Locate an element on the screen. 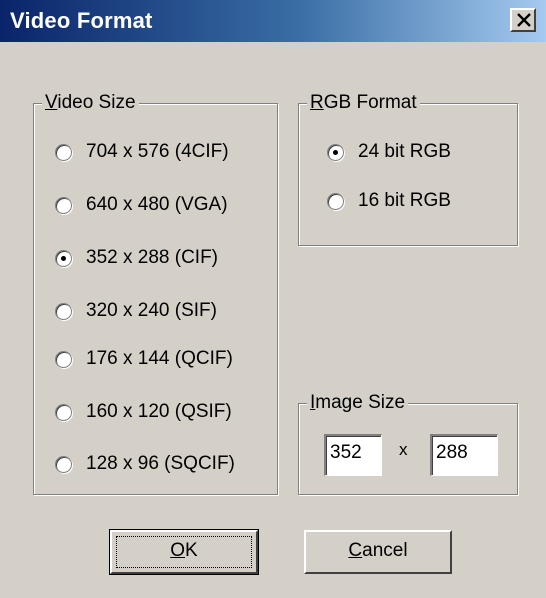 The width and height of the screenshot is (546, 598). radio-label: 128 x 96 (SQCIF) is located at coordinates (160, 463).